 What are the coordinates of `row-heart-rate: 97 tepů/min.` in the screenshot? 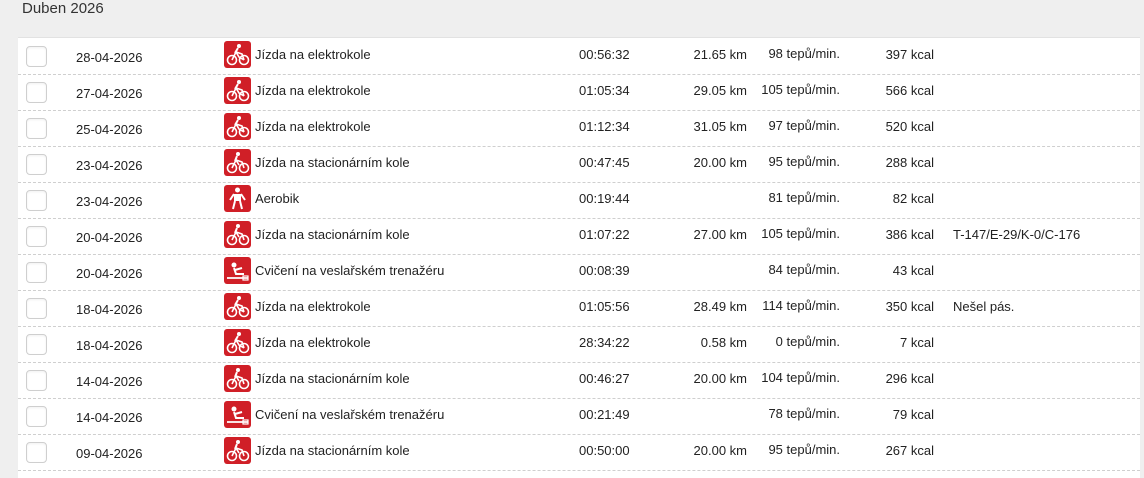 It's located at (804, 125).